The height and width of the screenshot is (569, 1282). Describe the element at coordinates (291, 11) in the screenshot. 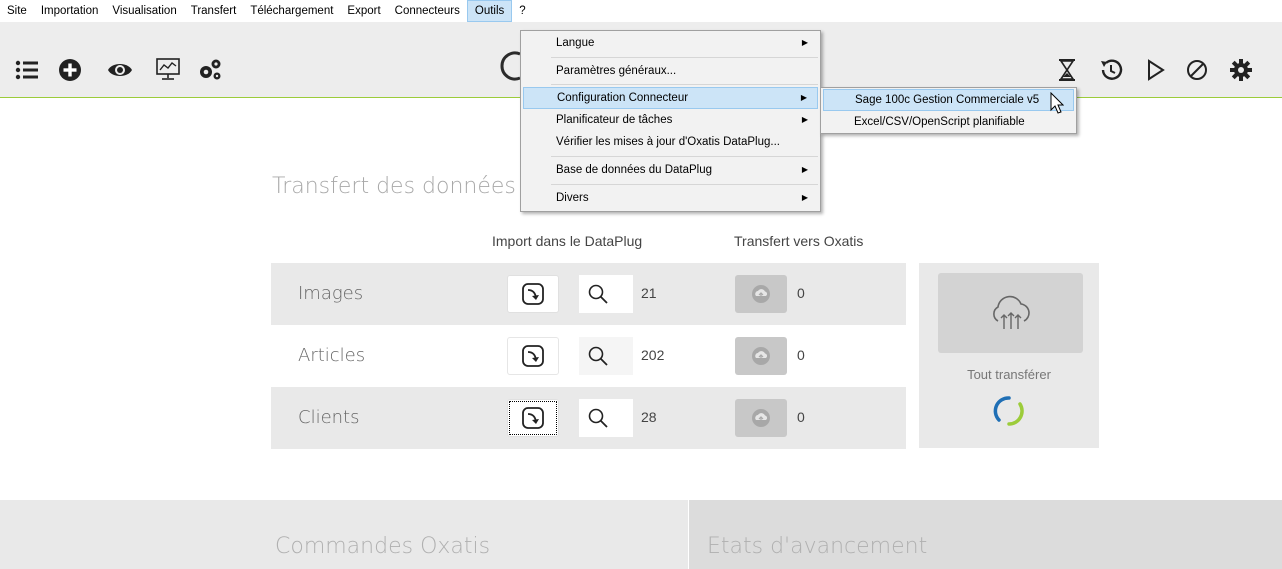

I see `menu-telechargement: Téléchargement` at that location.